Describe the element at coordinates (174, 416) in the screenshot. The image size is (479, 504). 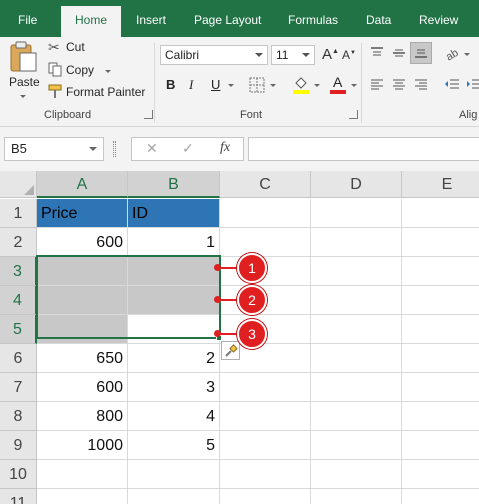
I see `cell-b8: 4` at that location.